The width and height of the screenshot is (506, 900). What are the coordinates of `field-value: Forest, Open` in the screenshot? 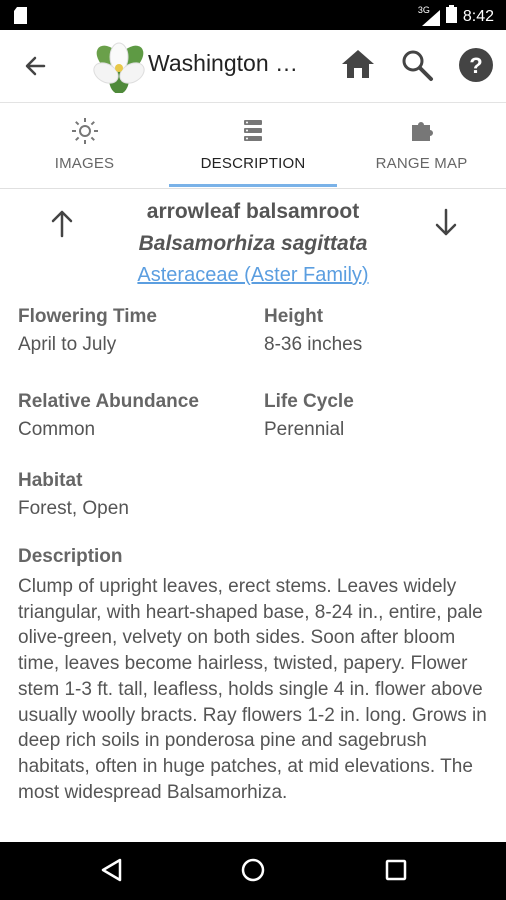 It's located at (73, 508).